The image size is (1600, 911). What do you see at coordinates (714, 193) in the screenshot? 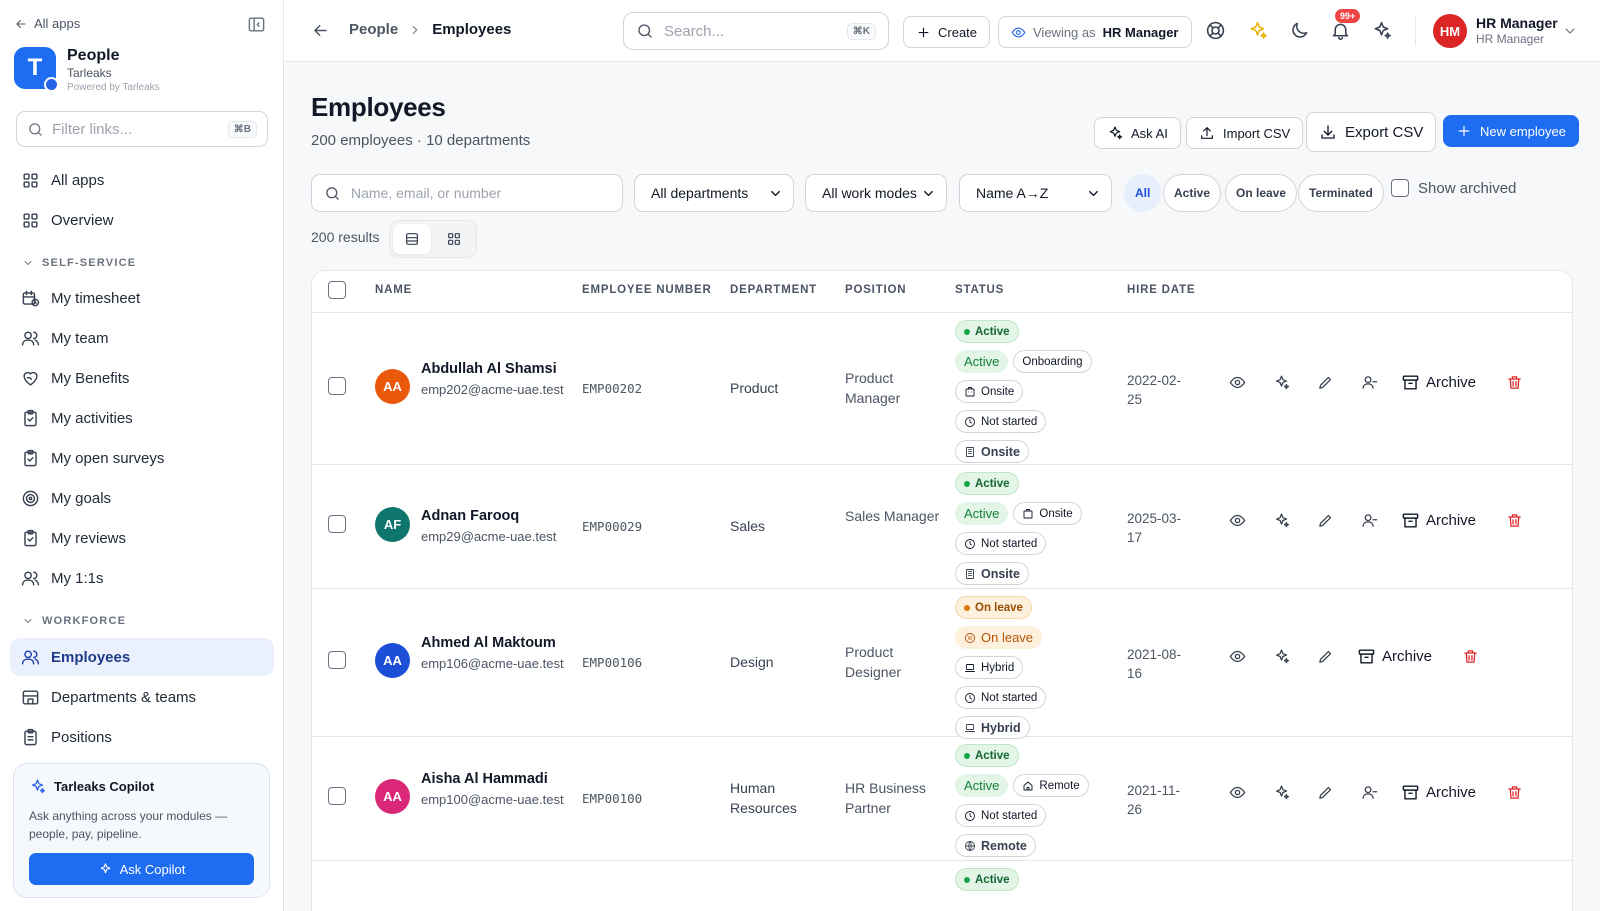
I see `department-select: All departments` at bounding box center [714, 193].